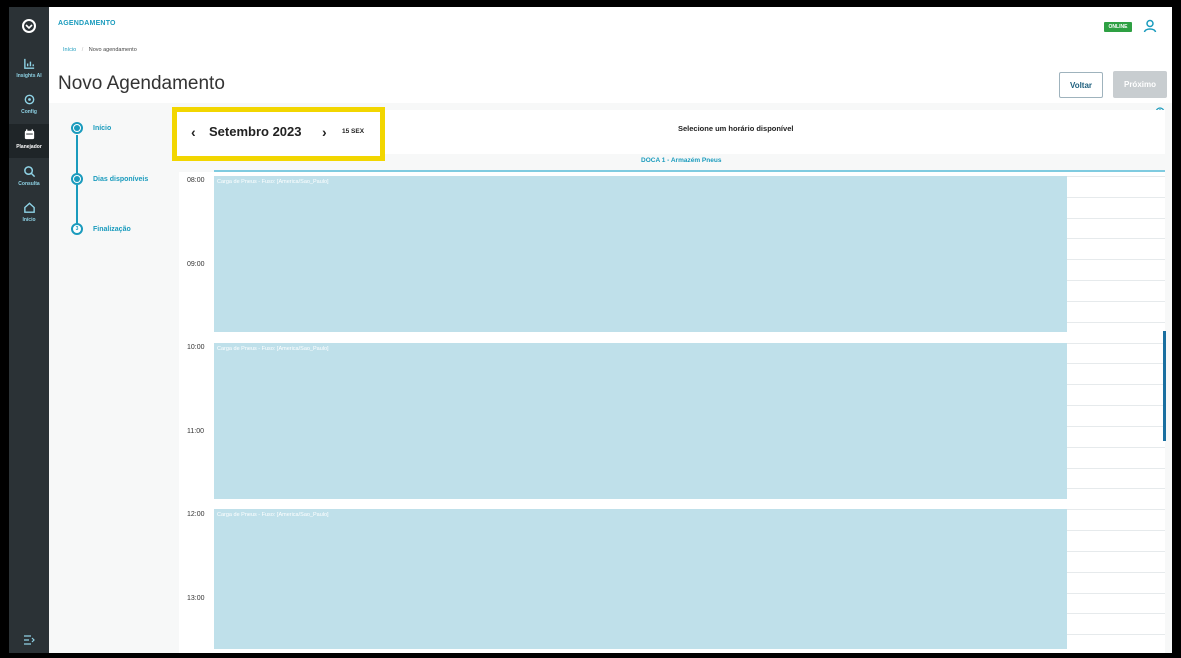 The image size is (1181, 658). I want to click on chart-icon, so click(28, 63).